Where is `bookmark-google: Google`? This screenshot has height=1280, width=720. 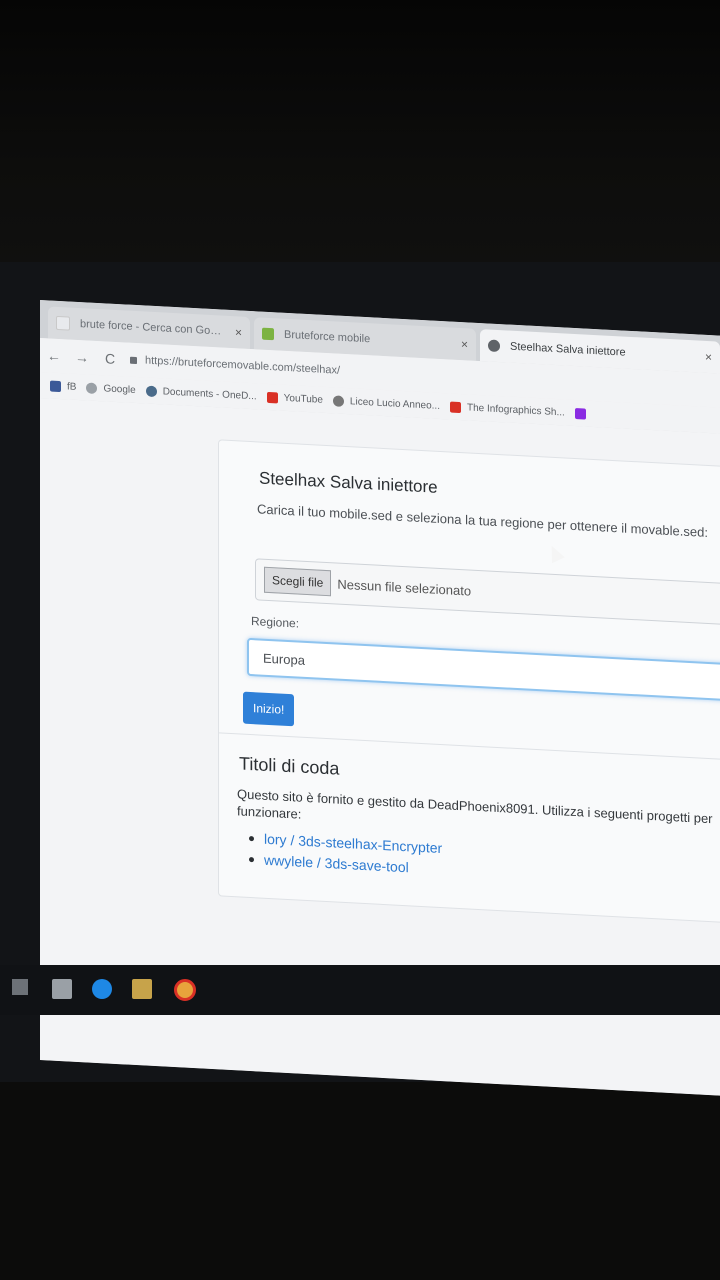
bookmark-google: Google is located at coordinates (111, 388).